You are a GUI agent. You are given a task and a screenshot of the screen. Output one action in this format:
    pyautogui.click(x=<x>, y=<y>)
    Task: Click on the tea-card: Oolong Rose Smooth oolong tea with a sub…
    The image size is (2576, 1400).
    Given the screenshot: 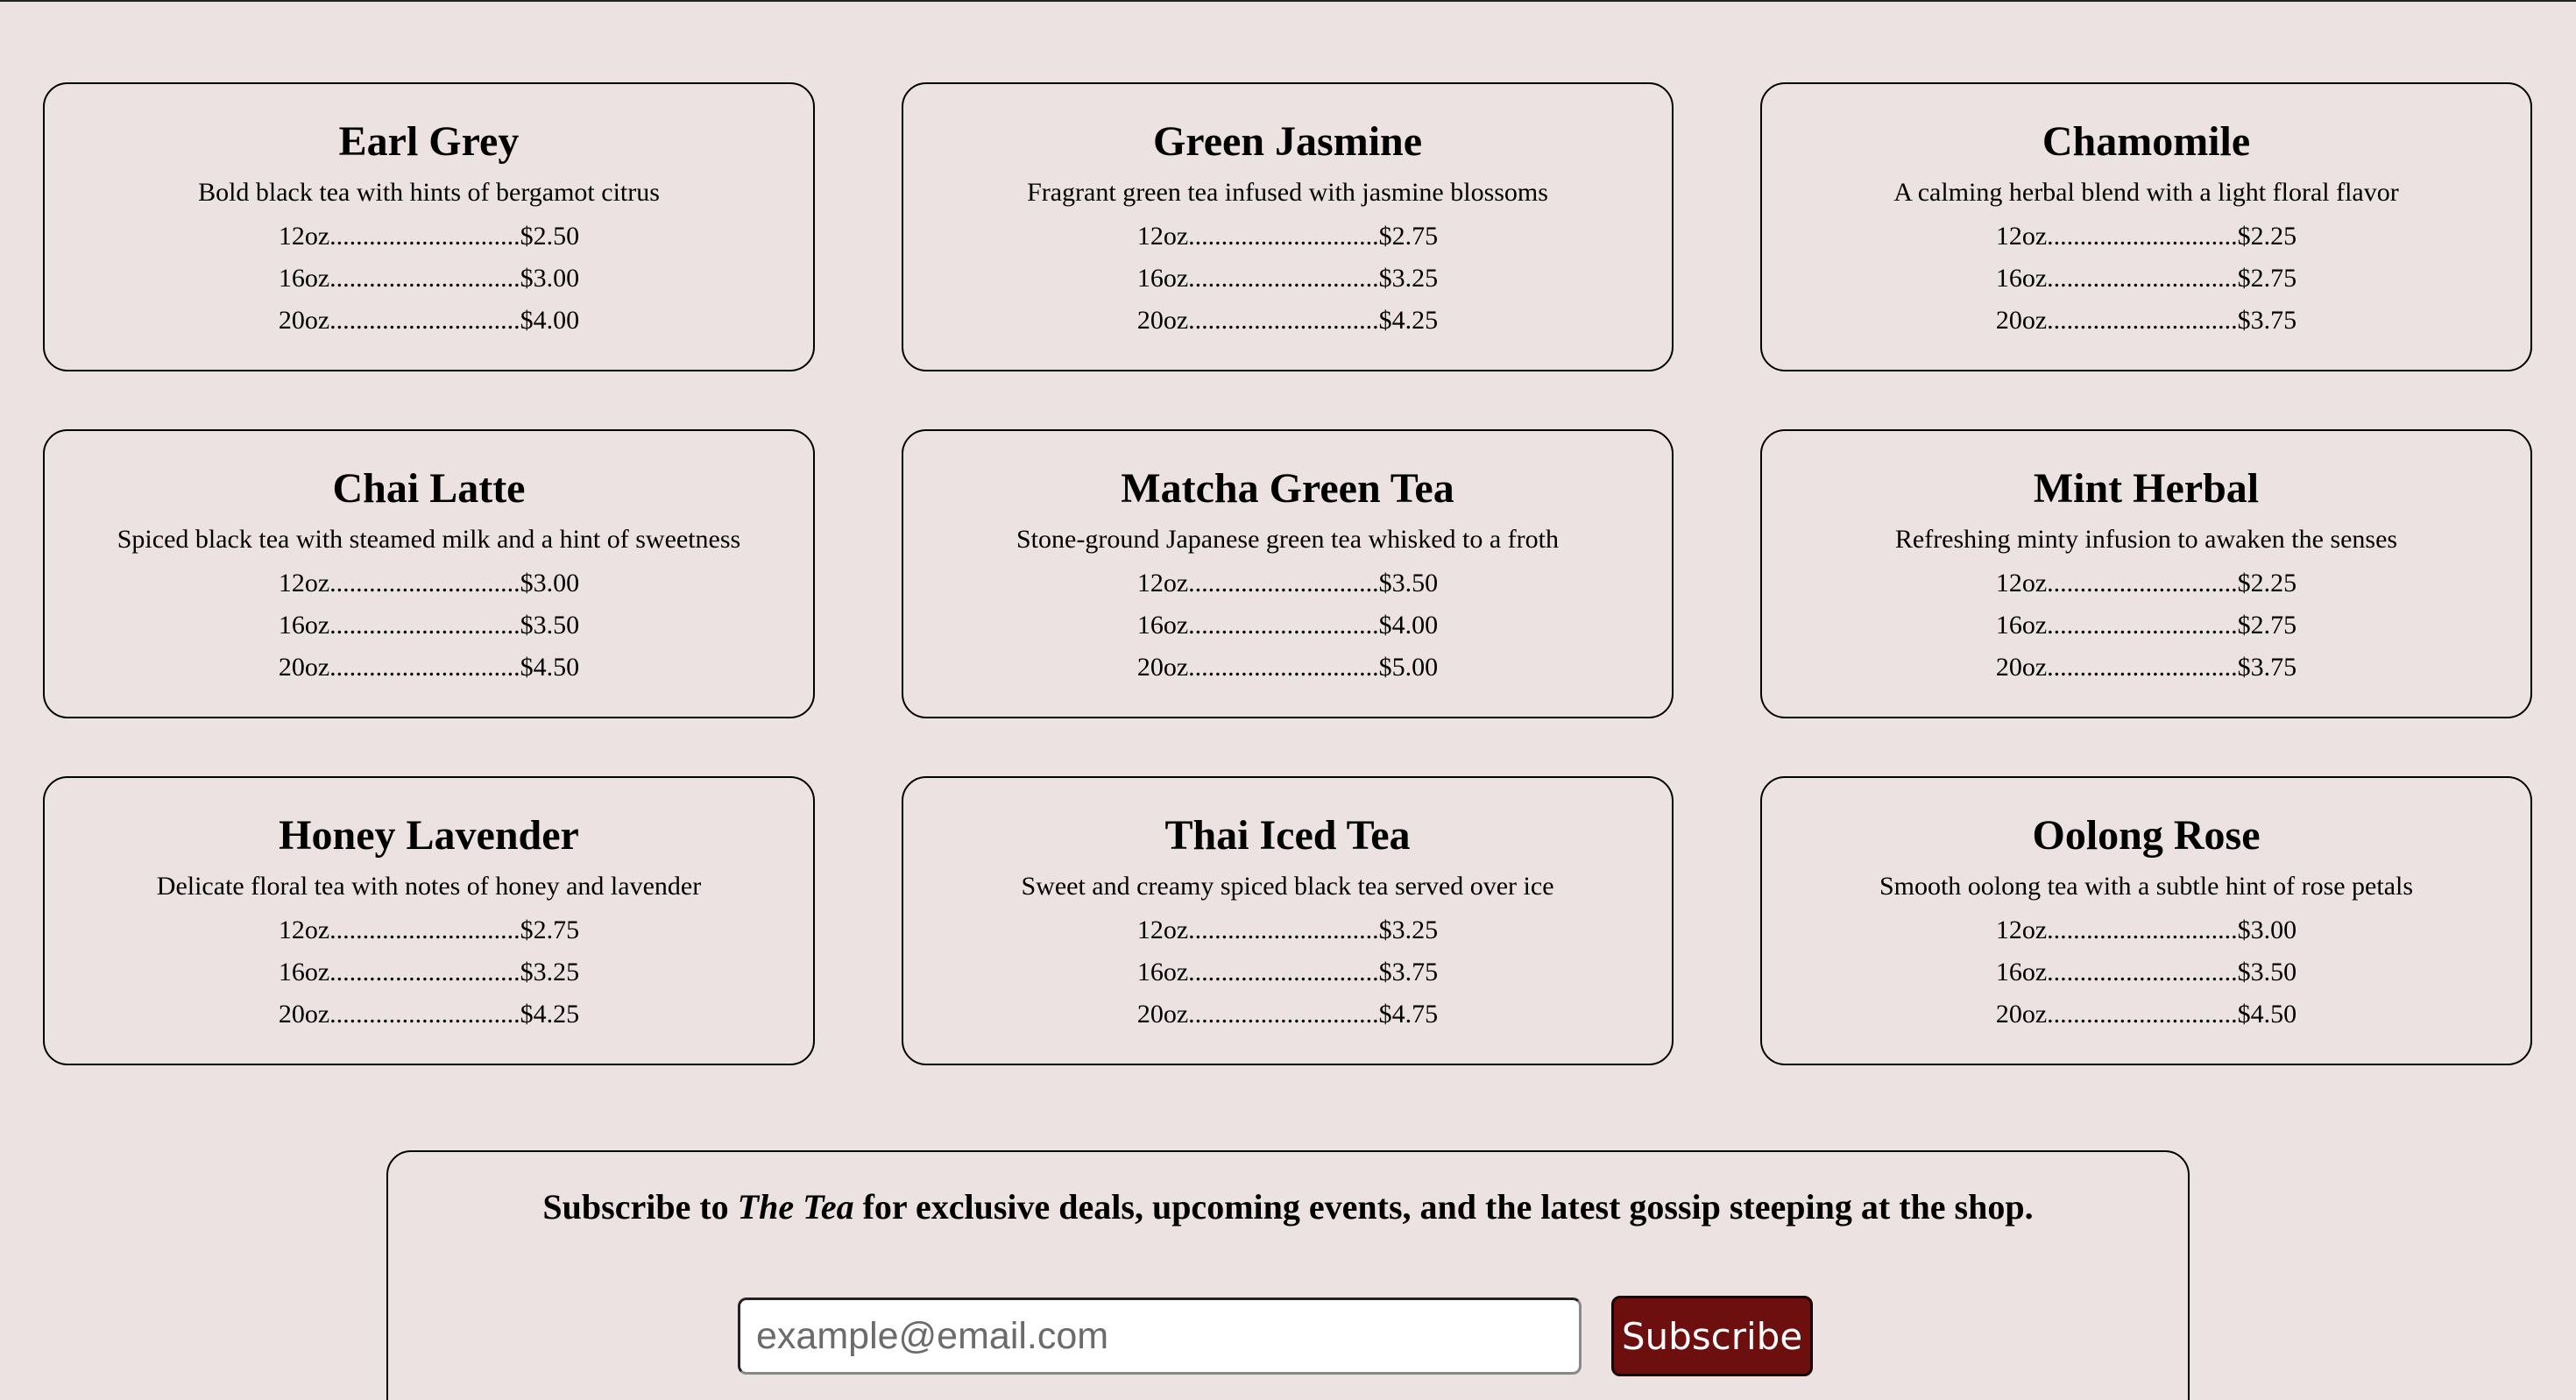 What is the action you would take?
    pyautogui.click(x=2146, y=920)
    